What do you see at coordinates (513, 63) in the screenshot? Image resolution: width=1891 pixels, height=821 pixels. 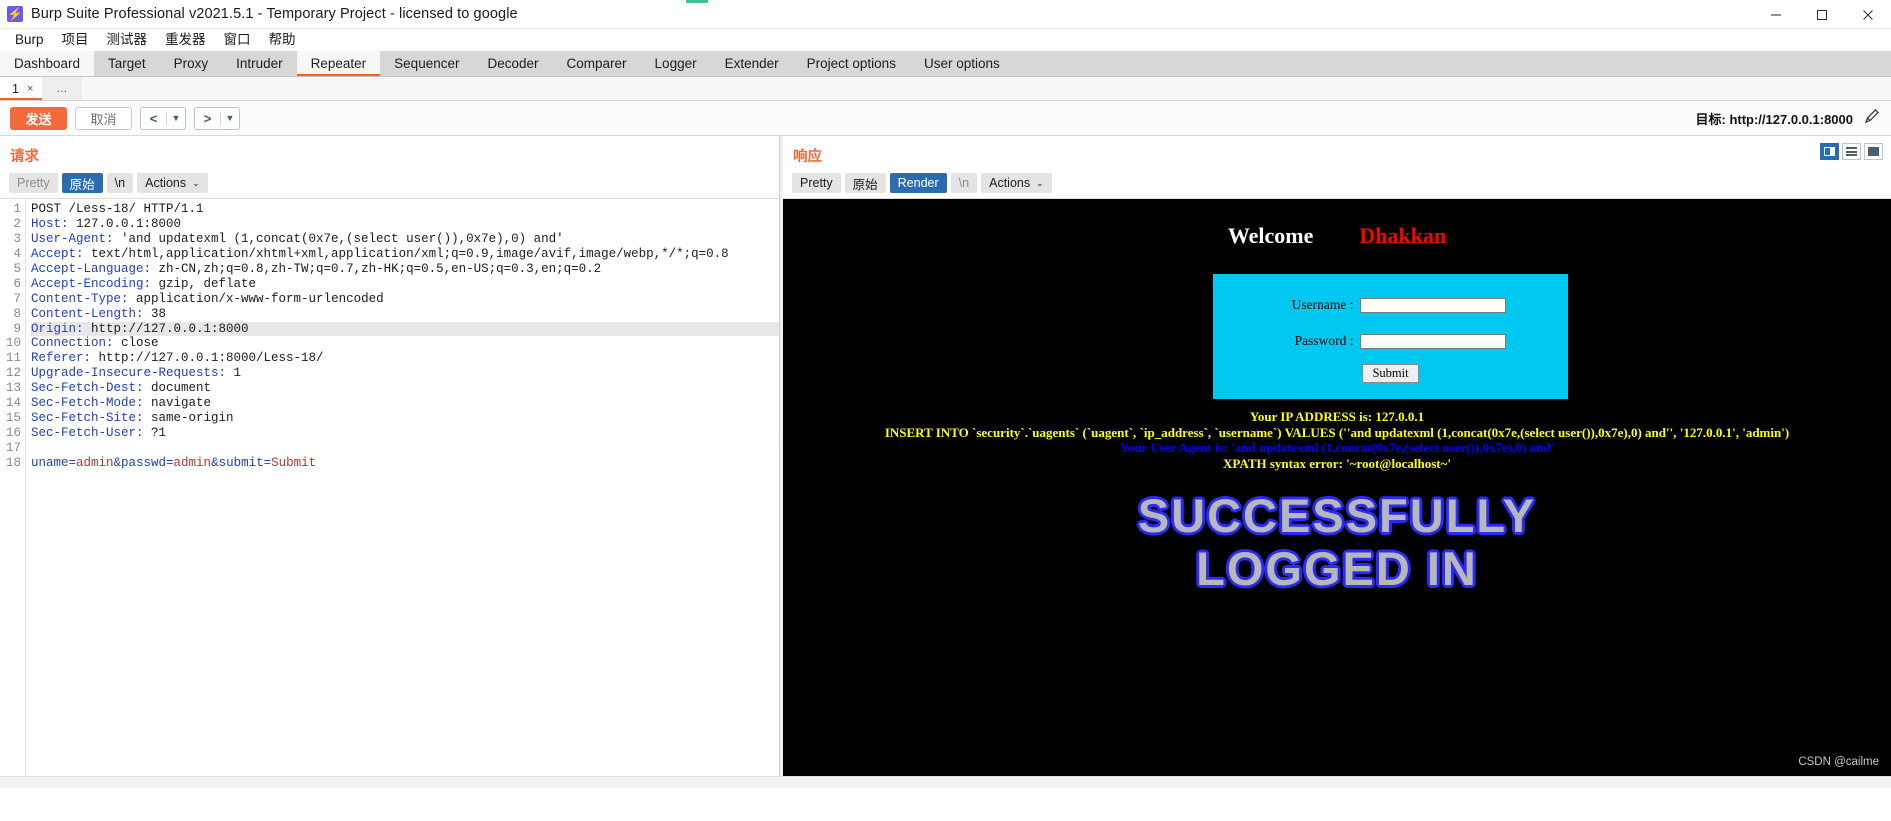 I see `tab-decoder: Decoder` at bounding box center [513, 63].